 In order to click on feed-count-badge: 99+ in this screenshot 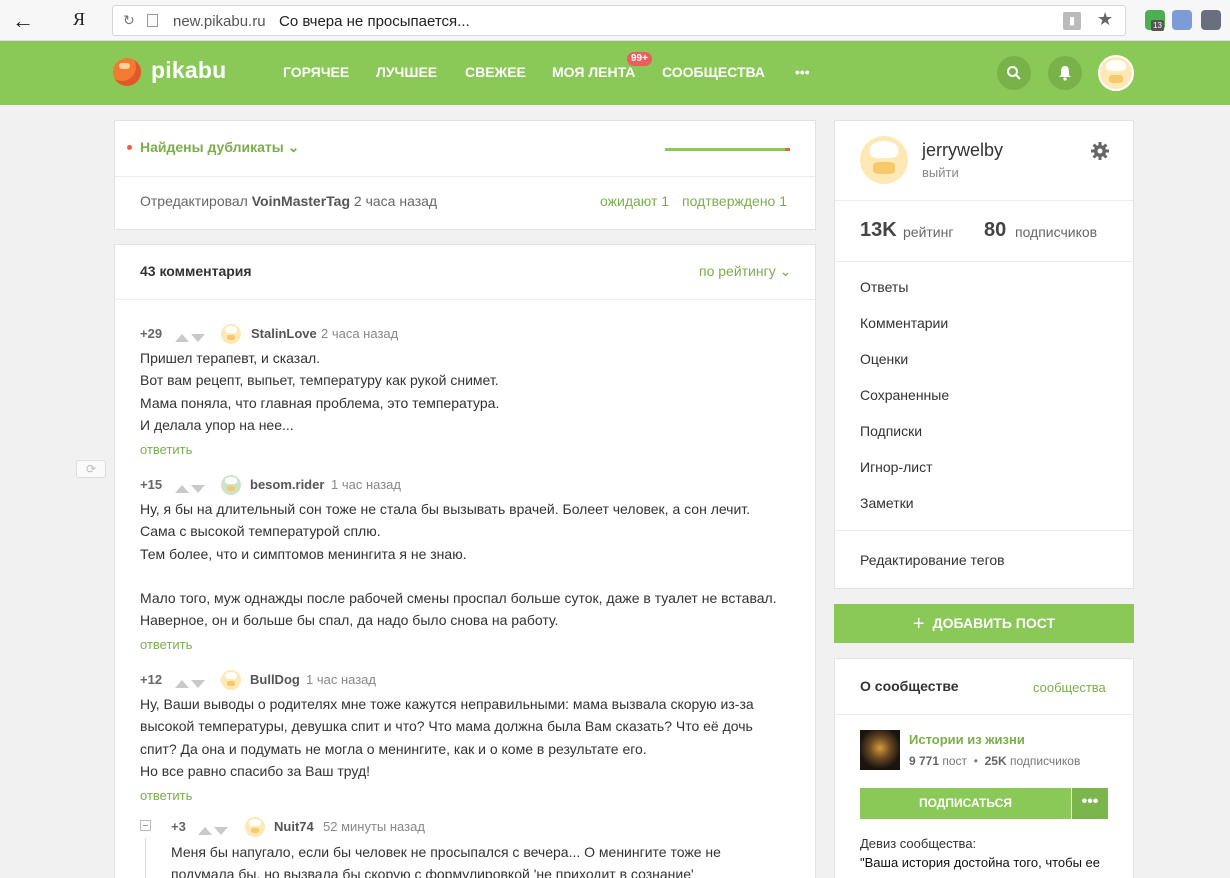, I will do `click(639, 59)`.